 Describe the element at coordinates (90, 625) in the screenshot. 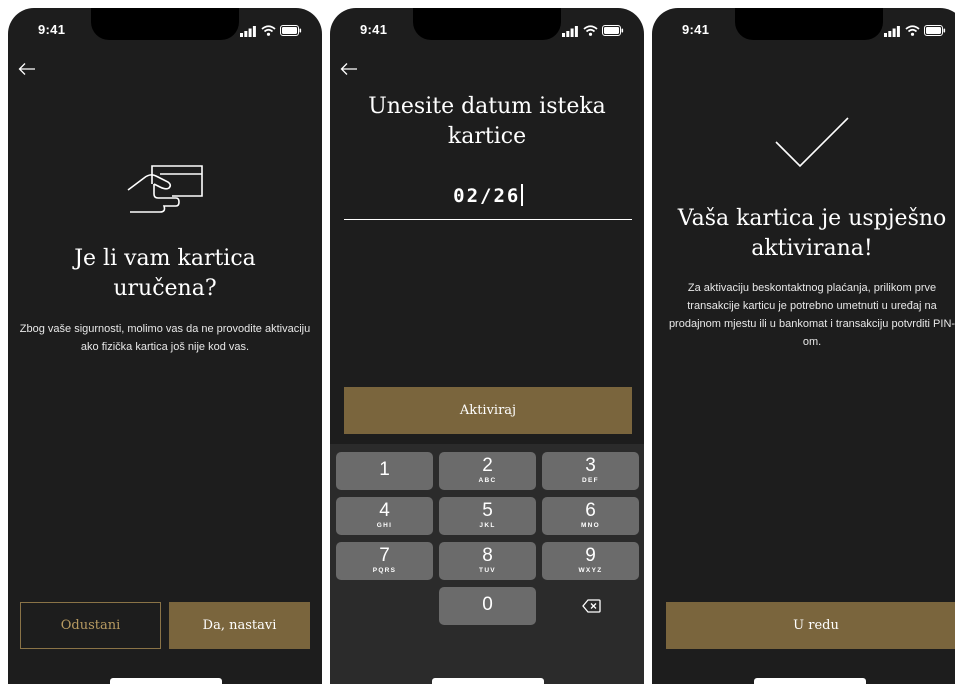

I see `cancel-button: Odustani` at that location.